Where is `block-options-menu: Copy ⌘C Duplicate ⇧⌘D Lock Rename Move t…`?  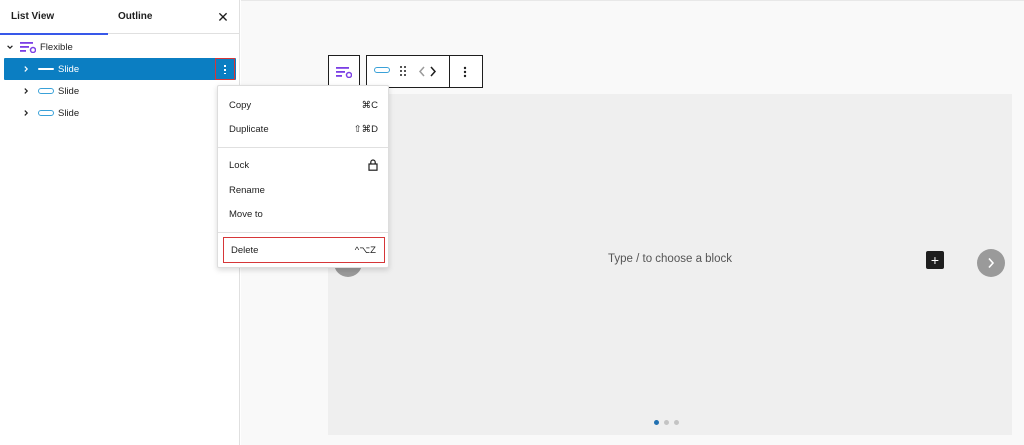
block-options-menu: Copy ⌘C Duplicate ⇧⌘D Lock Rename Move t… is located at coordinates (303, 176).